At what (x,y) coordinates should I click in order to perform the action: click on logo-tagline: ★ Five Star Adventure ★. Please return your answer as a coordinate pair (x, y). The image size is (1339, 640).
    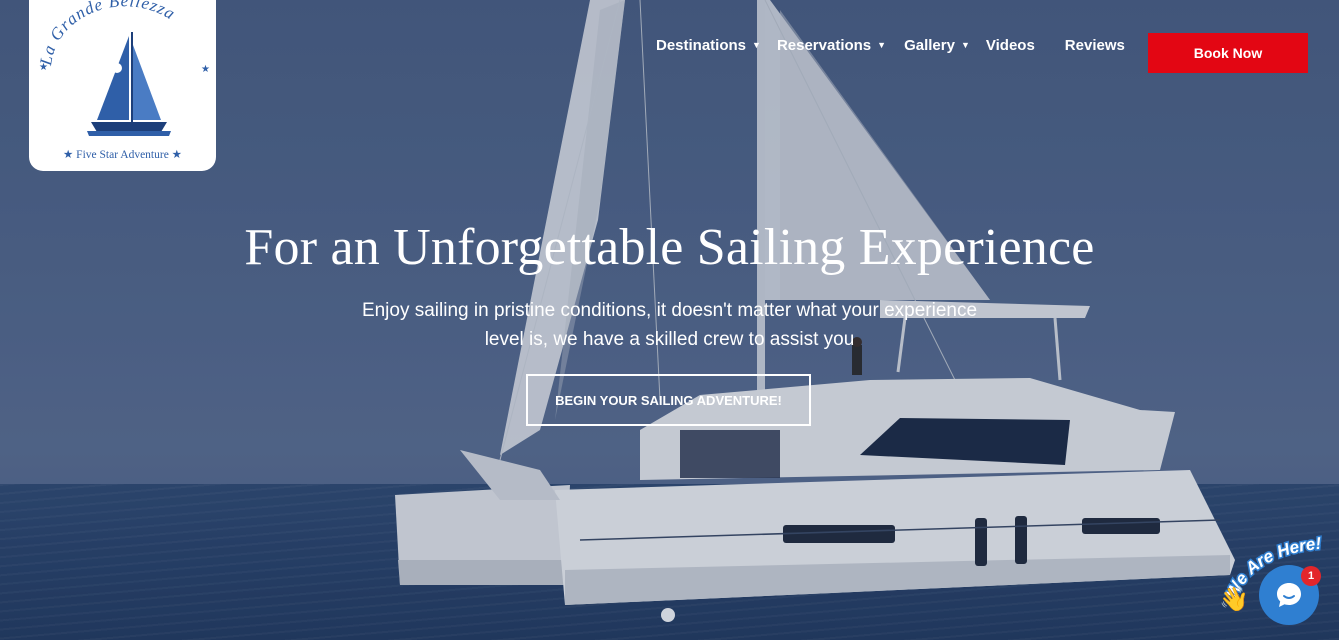
    Looking at the image, I should click on (122, 155).